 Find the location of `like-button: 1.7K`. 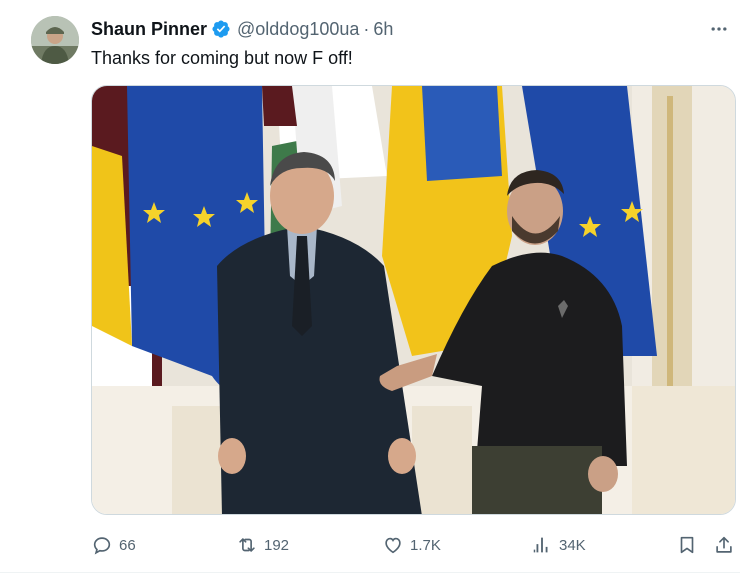

like-button: 1.7K is located at coordinates (411, 545).